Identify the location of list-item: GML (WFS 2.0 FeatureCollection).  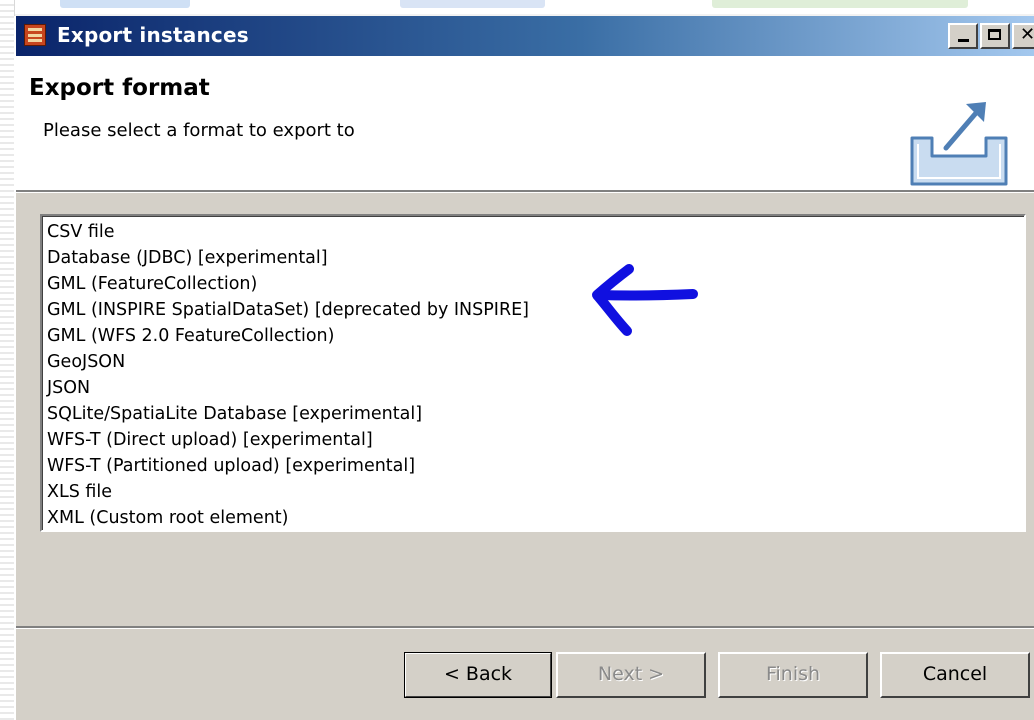
(190, 336).